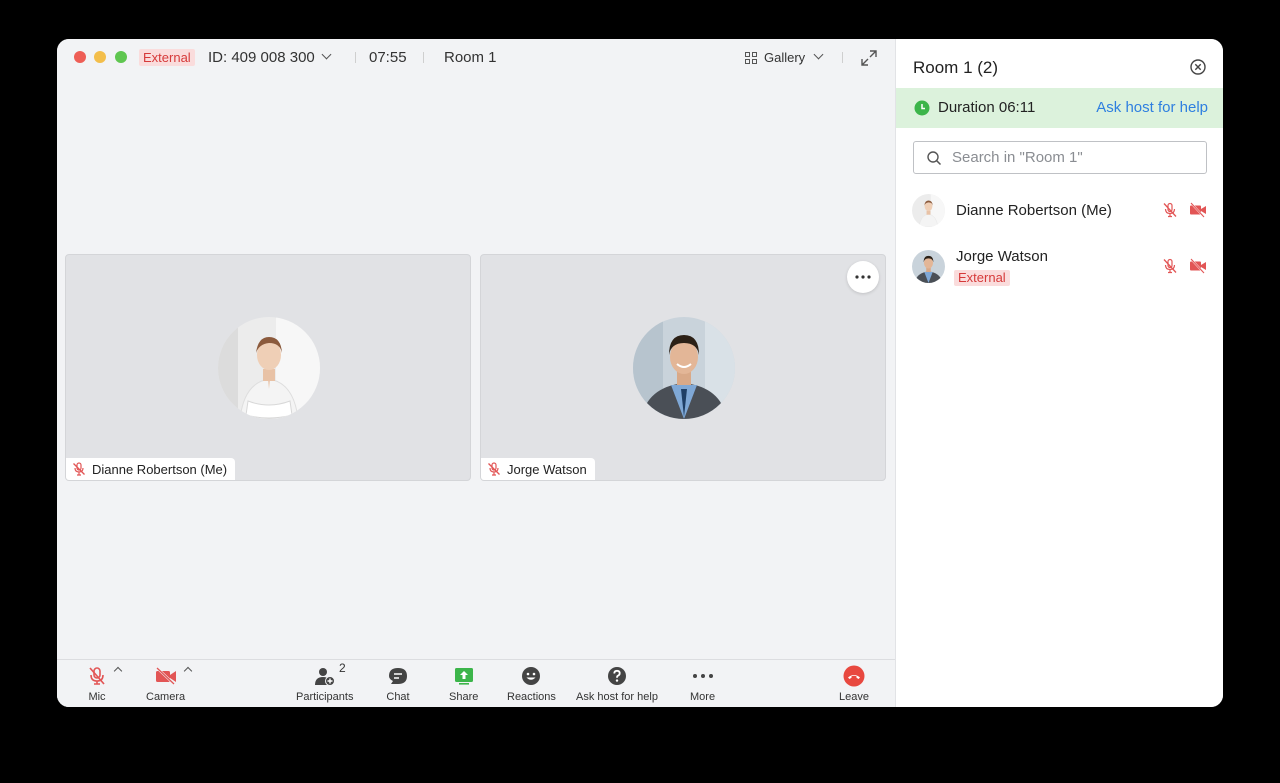 The height and width of the screenshot is (783, 1280). I want to click on meeting-timer: 07:55, so click(388, 57).